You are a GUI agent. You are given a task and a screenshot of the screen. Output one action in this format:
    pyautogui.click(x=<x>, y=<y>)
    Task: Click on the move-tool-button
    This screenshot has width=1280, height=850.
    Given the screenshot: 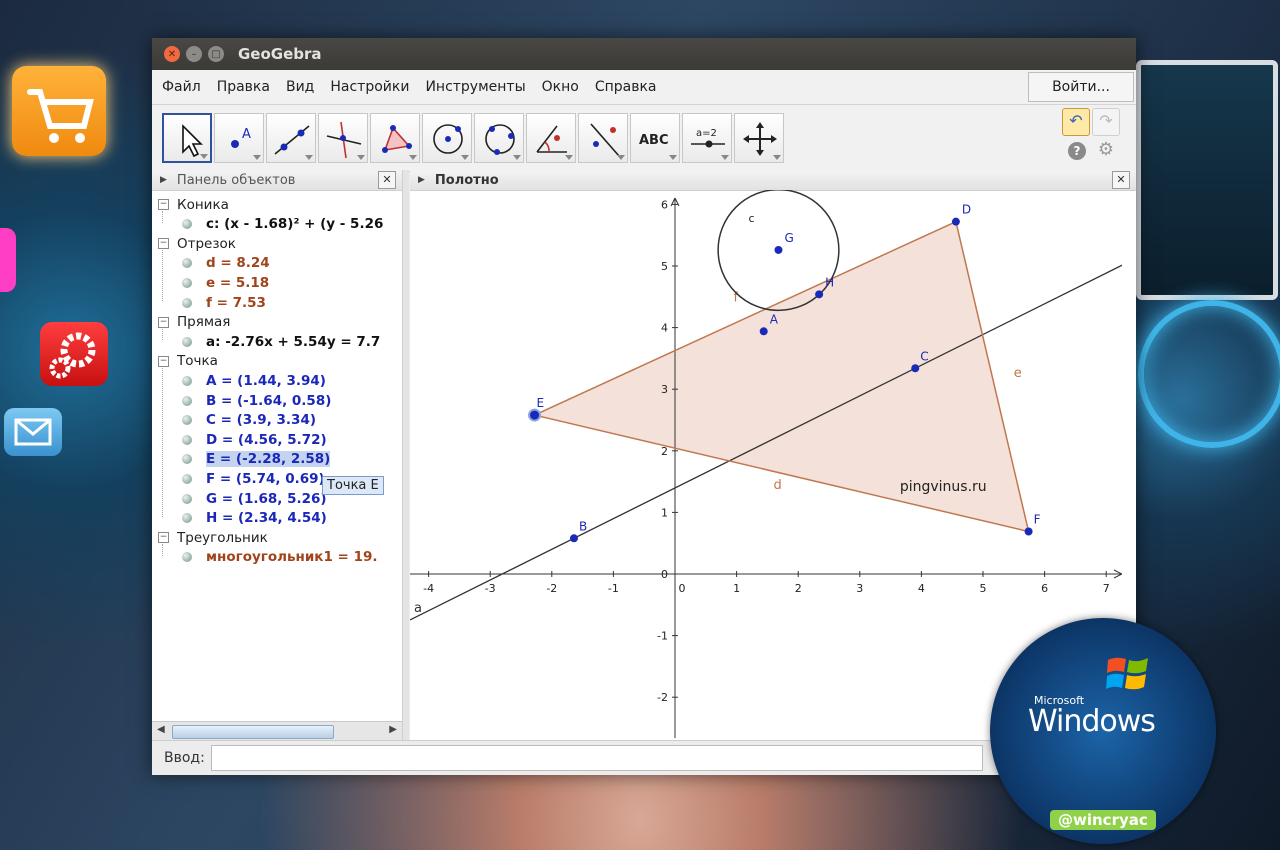 What is the action you would take?
    pyautogui.click(x=187, y=138)
    